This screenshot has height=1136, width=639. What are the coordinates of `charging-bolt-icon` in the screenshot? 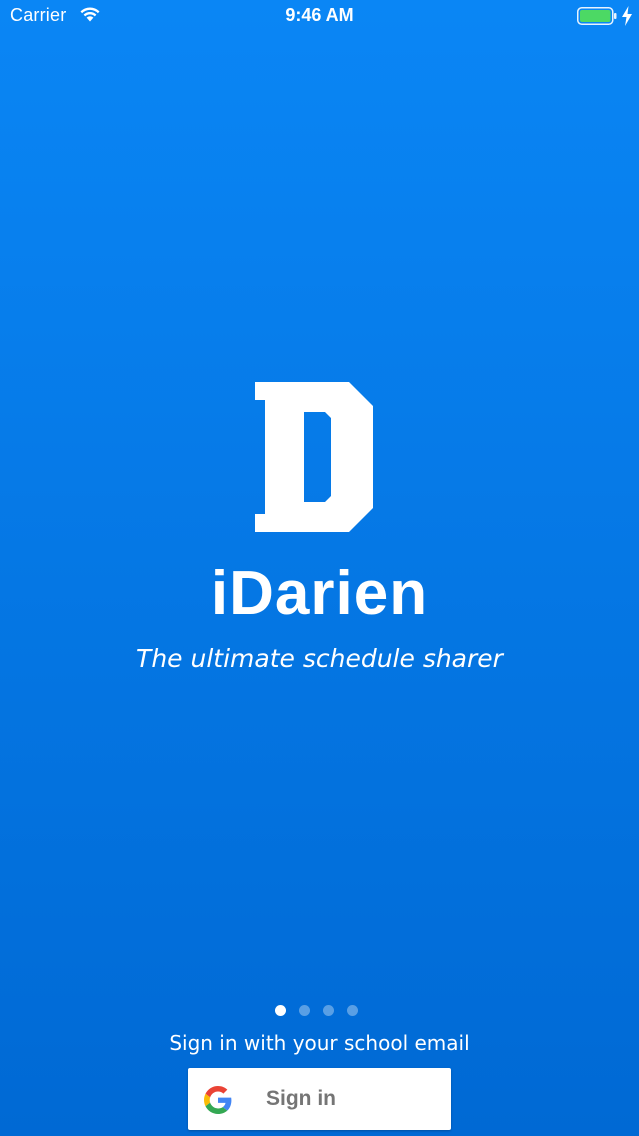 It's located at (627, 16).